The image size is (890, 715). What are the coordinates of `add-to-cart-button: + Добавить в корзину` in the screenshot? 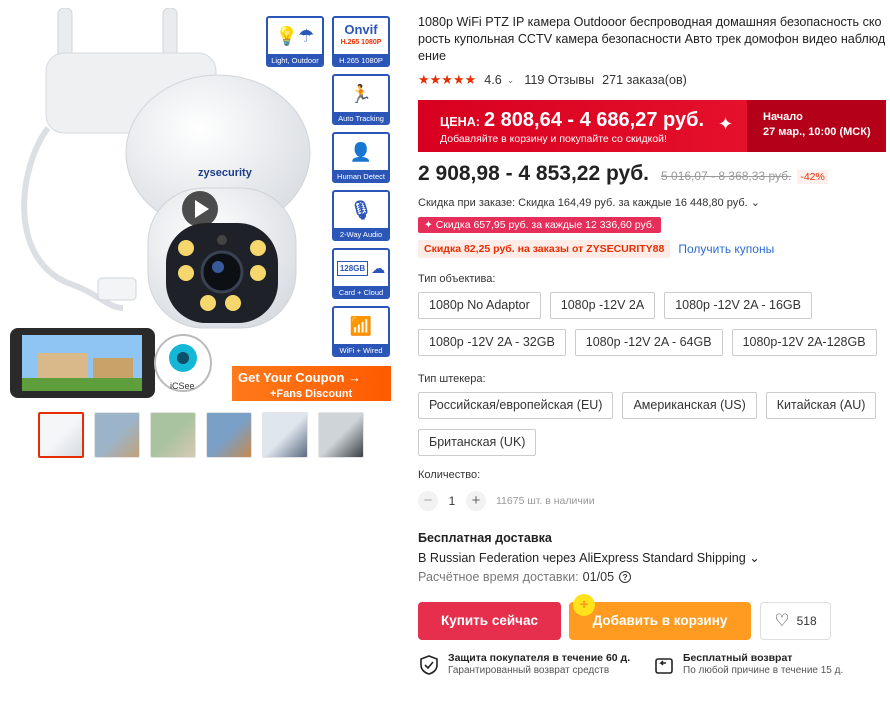 It's located at (660, 617).